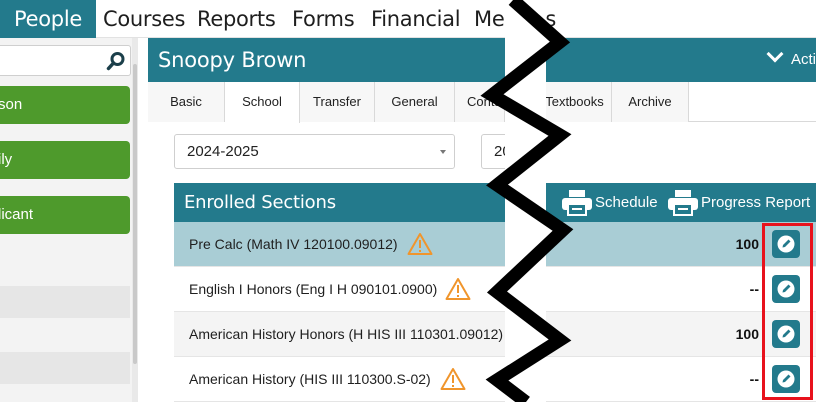 The height and width of the screenshot is (402, 816). What do you see at coordinates (787, 311) in the screenshot?
I see `edit-buttons-highlight` at bounding box center [787, 311].